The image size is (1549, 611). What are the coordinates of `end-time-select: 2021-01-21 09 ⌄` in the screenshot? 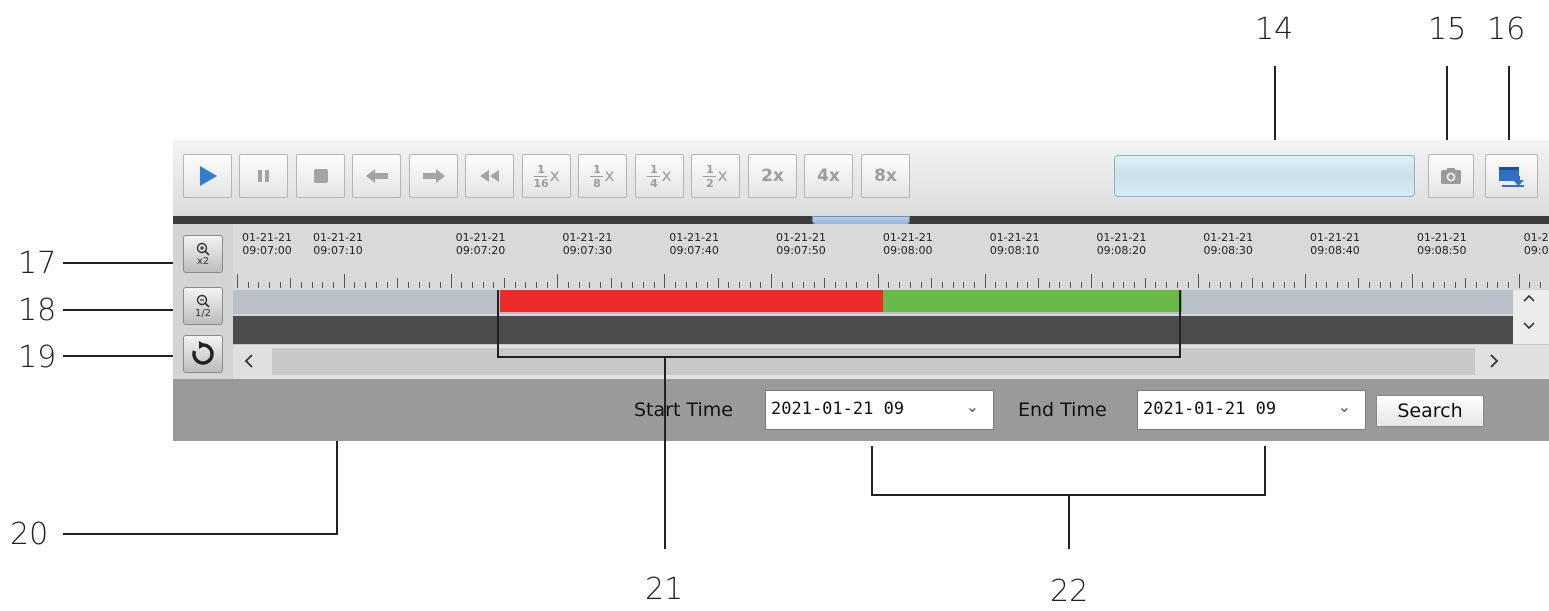 It's located at (1251, 410).